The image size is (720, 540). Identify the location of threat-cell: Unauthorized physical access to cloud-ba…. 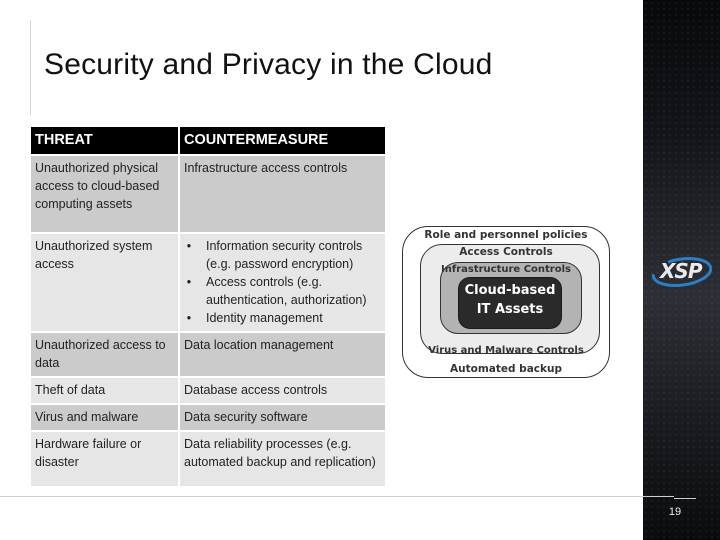
(104, 194).